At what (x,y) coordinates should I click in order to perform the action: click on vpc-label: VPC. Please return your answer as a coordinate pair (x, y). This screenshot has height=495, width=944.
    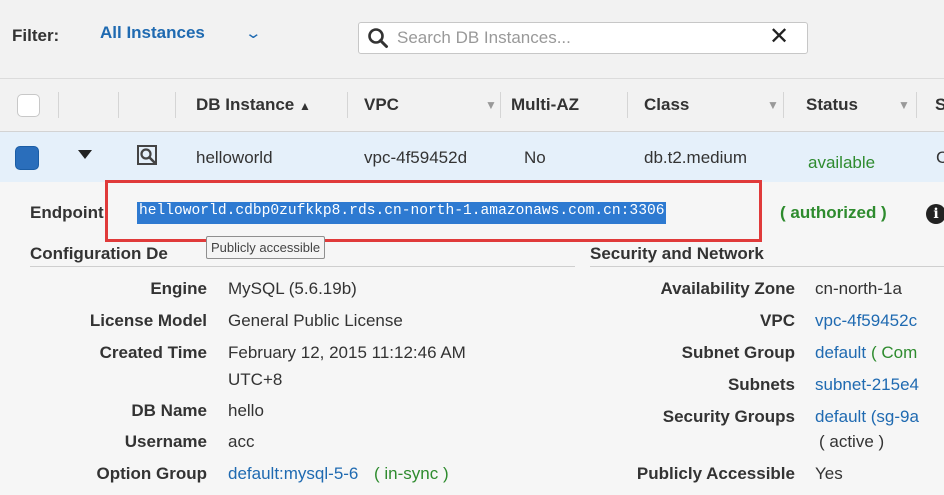
    Looking at the image, I should click on (777, 320).